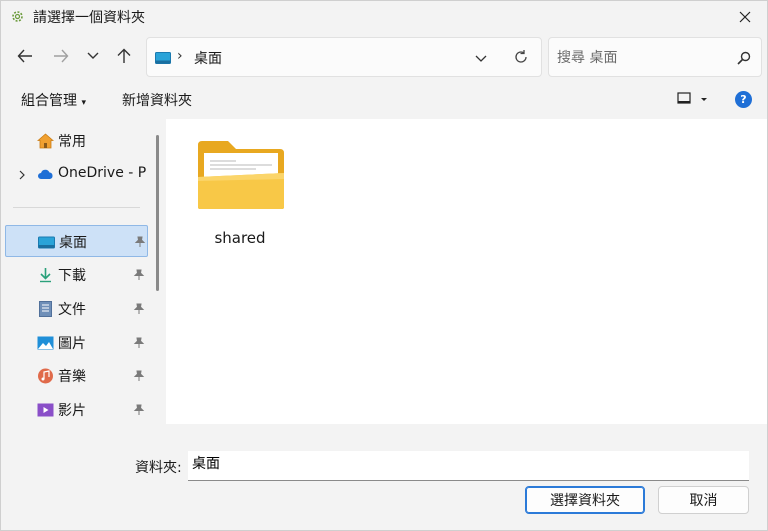 Image resolution: width=768 pixels, height=531 pixels. What do you see at coordinates (49, 101) in the screenshot?
I see `organize-label: 組合管理` at bounding box center [49, 101].